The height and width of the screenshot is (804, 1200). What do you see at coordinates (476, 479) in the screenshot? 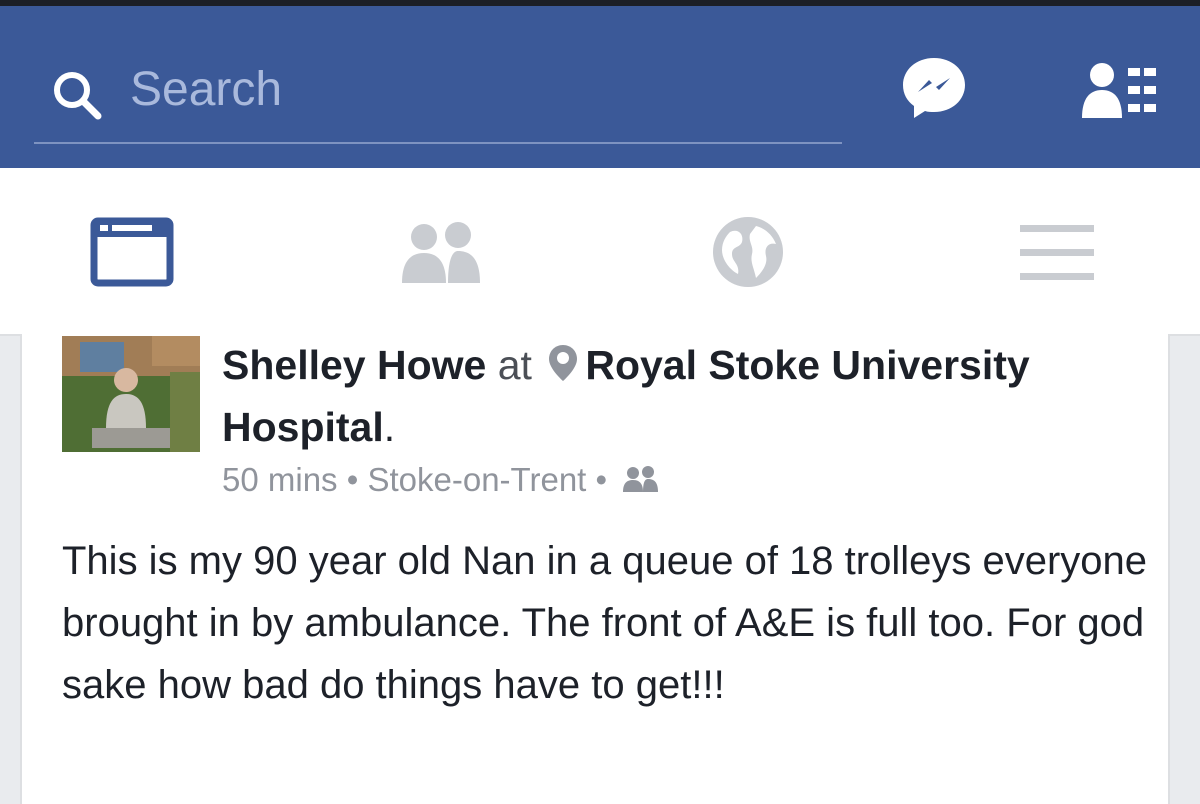
I see `post-location: Stoke-on-Trent` at bounding box center [476, 479].